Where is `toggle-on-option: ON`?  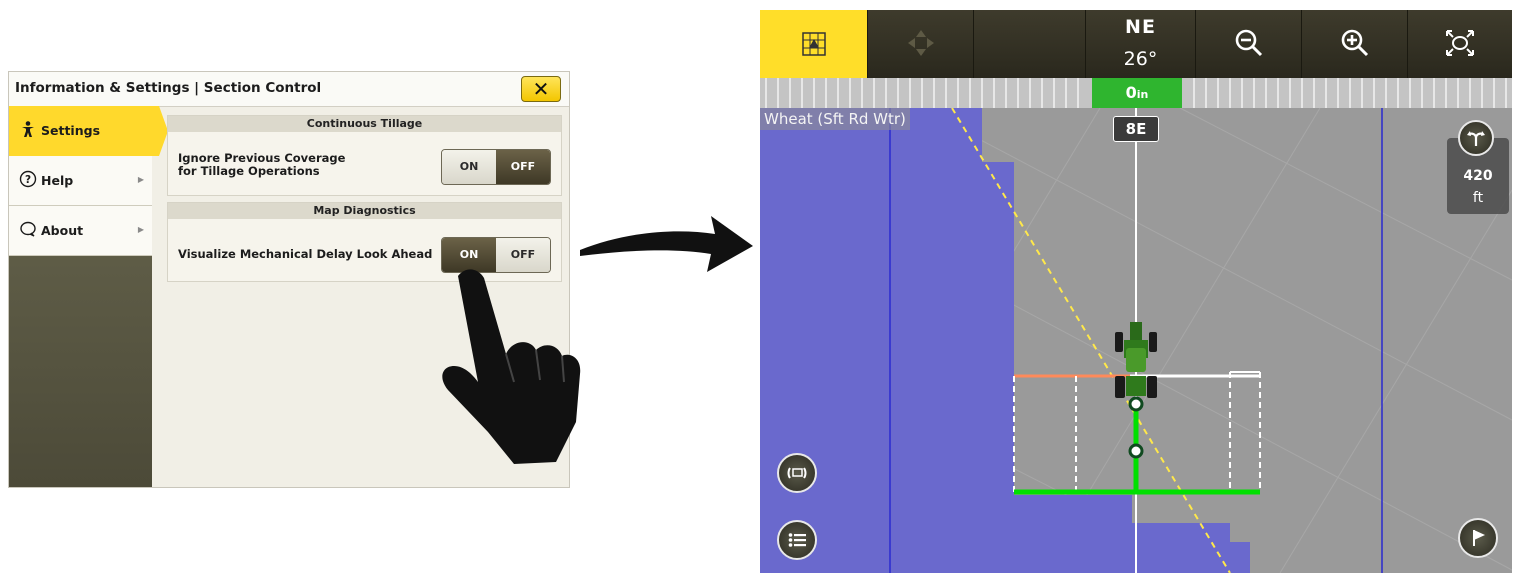
toggle-on-option: ON is located at coordinates (469, 167).